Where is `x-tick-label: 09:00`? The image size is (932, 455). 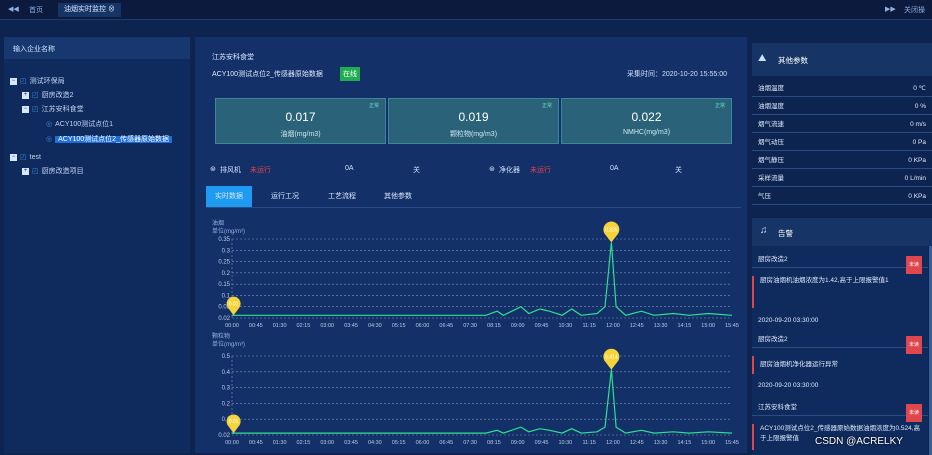
x-tick-label: 09:00 is located at coordinates (518, 443).